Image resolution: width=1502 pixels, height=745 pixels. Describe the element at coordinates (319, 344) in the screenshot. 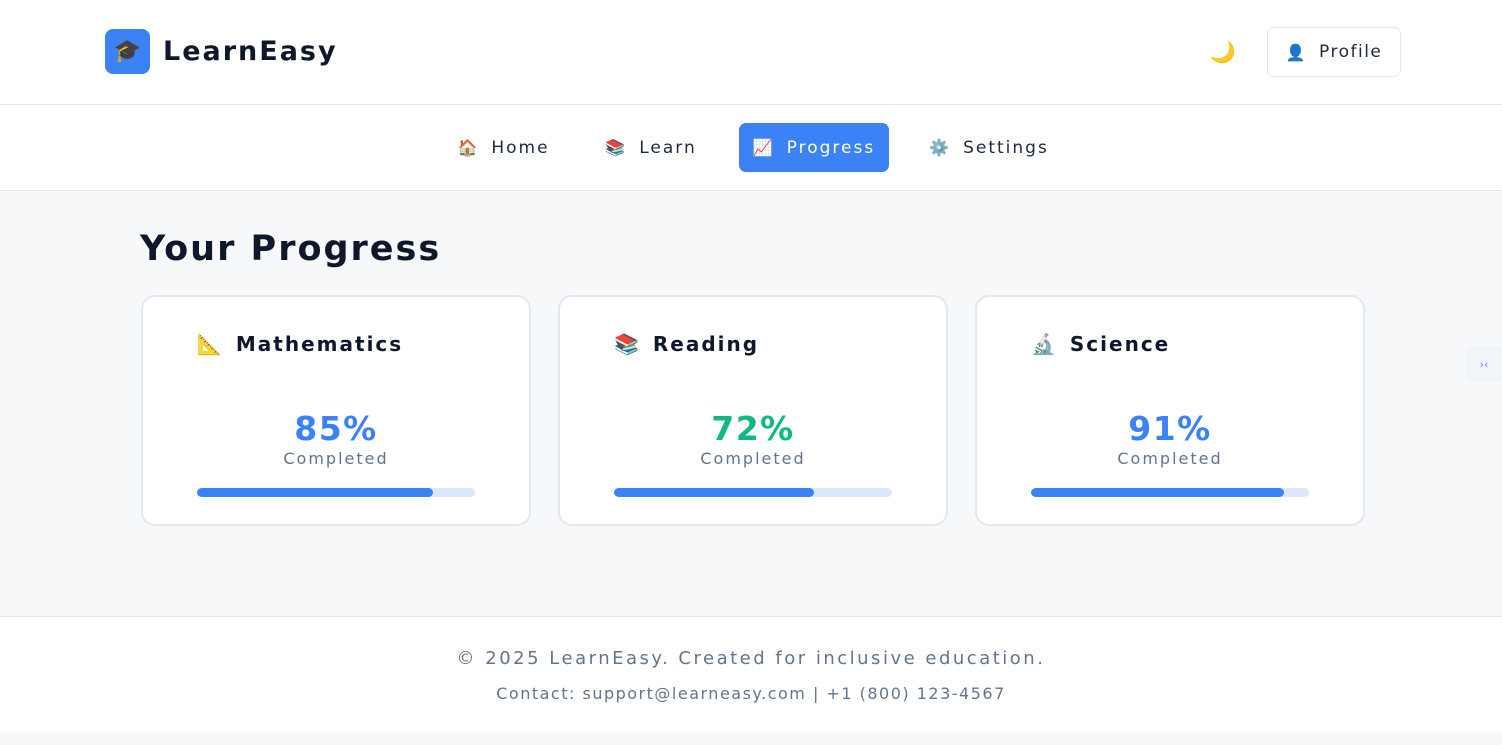

I see `card-subject: Mathematics` at that location.